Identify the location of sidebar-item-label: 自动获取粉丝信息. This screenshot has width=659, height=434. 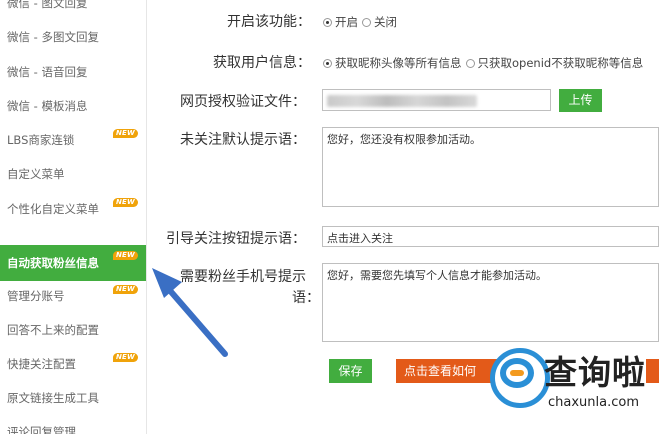
(53, 263).